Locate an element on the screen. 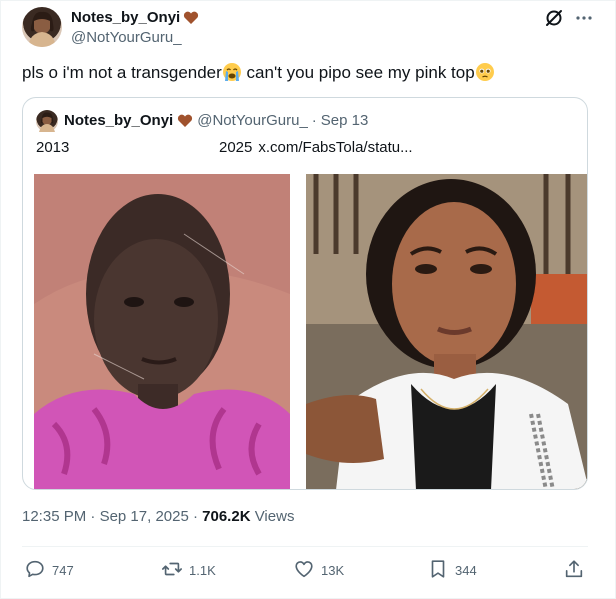  share-button is located at coordinates (574, 570).